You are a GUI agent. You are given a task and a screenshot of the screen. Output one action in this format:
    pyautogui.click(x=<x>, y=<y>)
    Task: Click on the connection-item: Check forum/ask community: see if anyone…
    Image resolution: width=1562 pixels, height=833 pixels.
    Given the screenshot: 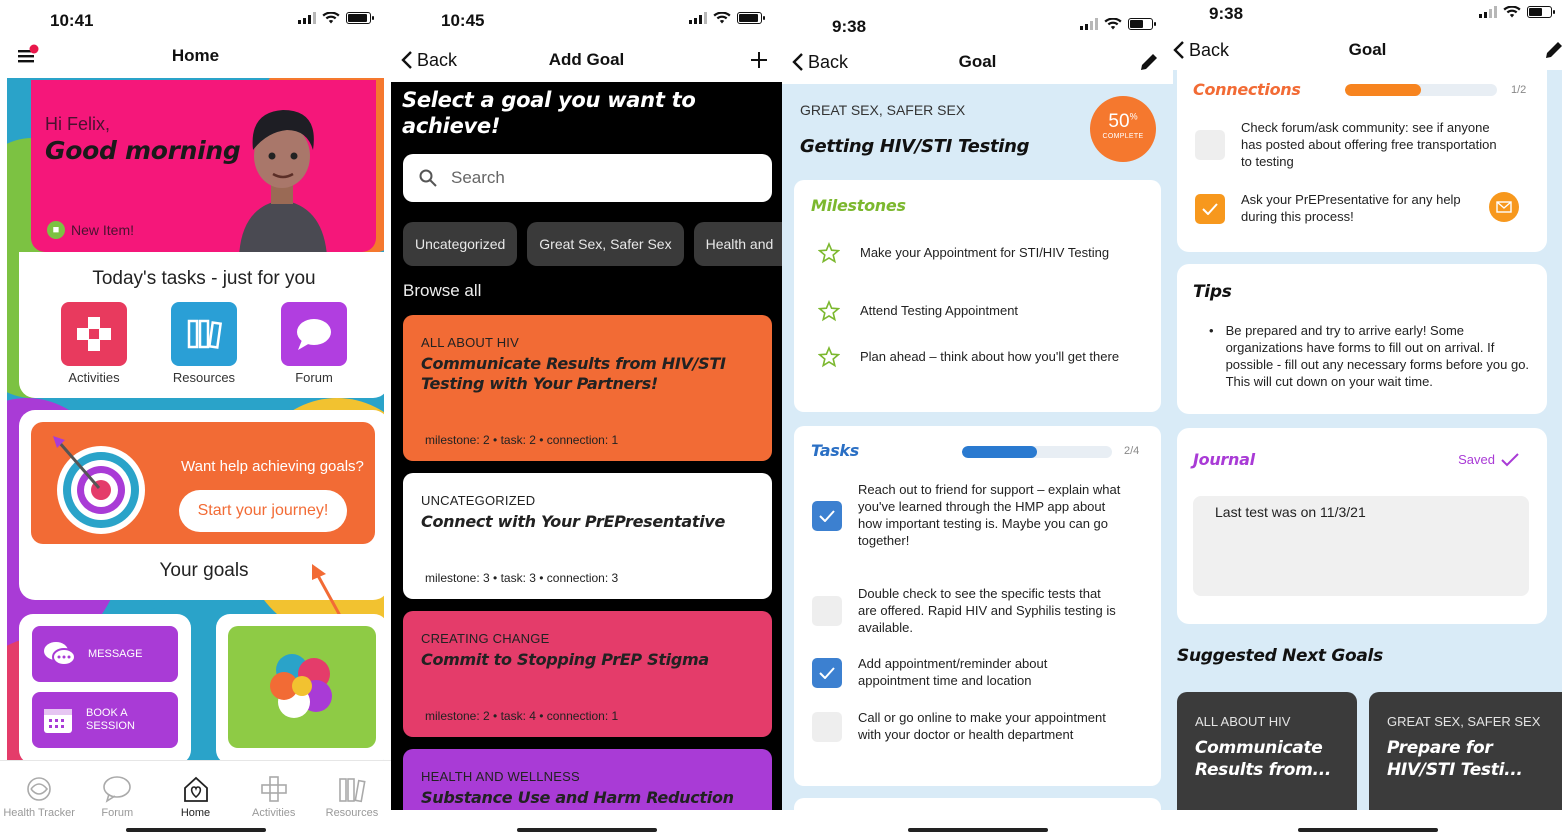 What is the action you would take?
    pyautogui.click(x=1351, y=145)
    